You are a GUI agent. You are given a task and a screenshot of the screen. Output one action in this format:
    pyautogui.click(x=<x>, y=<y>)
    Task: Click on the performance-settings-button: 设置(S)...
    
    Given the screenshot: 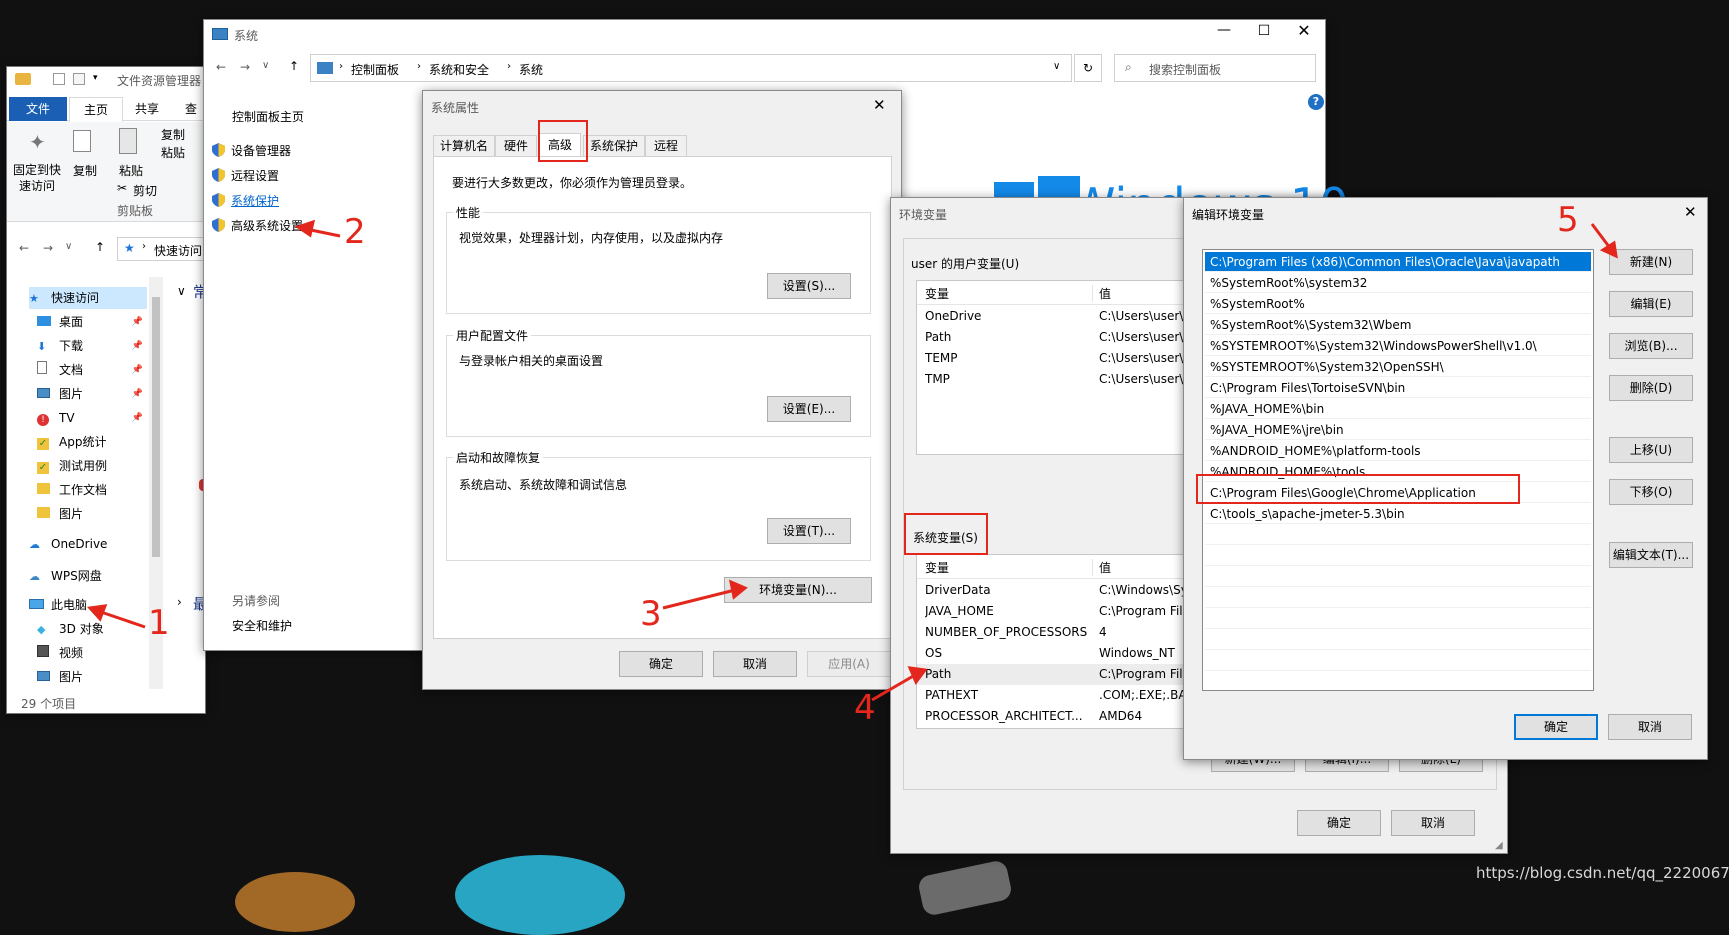 What is the action you would take?
    pyautogui.click(x=809, y=286)
    